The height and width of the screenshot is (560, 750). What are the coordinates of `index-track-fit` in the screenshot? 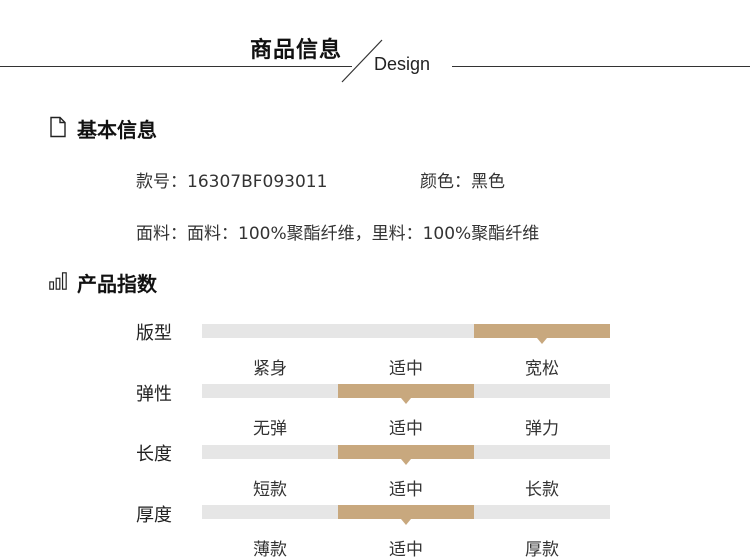 It's located at (406, 334).